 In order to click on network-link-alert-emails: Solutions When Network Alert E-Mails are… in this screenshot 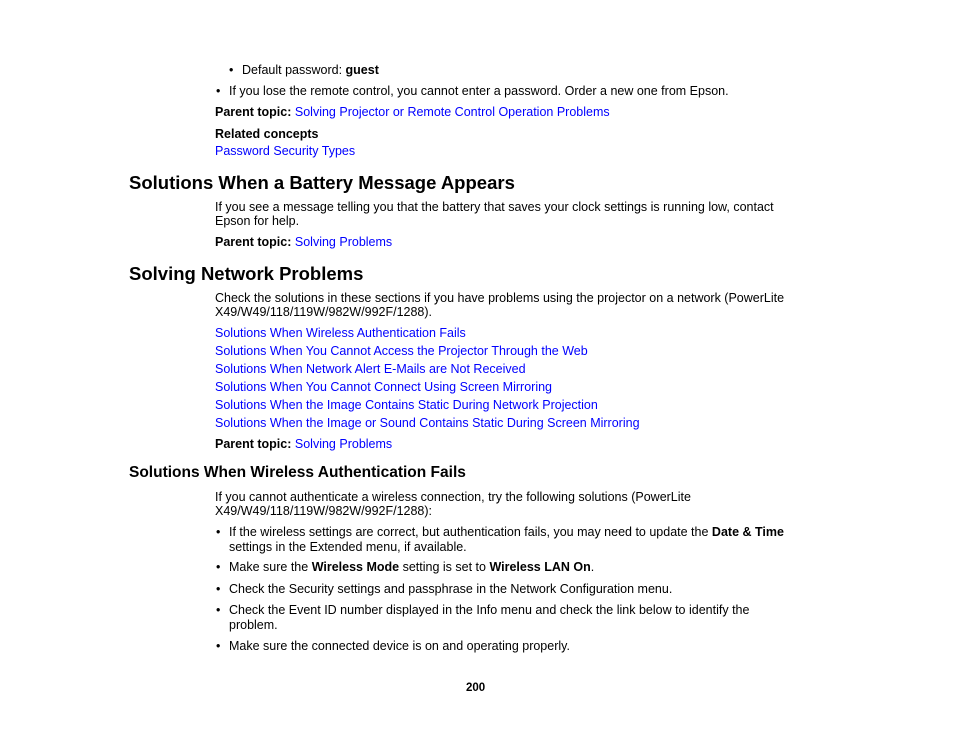, I will do `click(370, 369)`.